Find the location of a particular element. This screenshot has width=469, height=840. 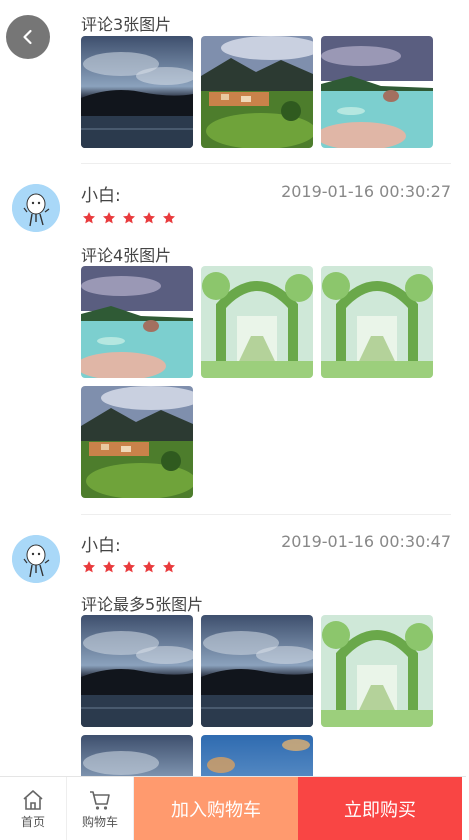

chevron-left-icon is located at coordinates (27, 37).